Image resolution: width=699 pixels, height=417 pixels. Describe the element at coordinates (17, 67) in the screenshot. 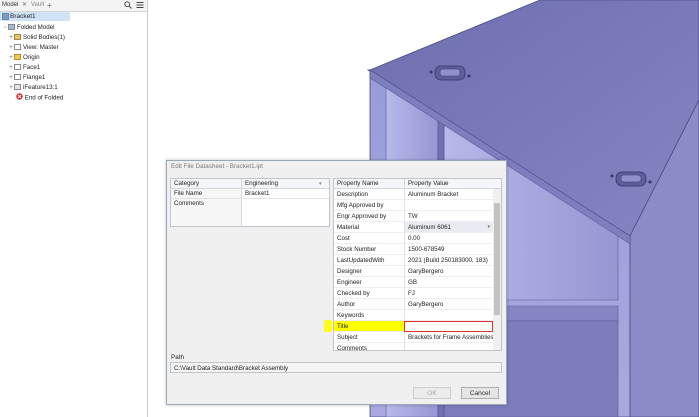

I see `face-icon` at that location.